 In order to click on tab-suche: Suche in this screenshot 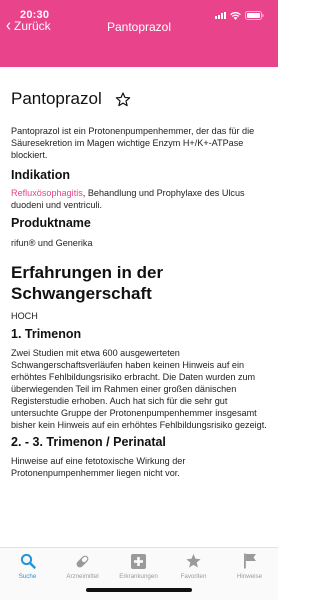, I will do `click(27, 566)`.